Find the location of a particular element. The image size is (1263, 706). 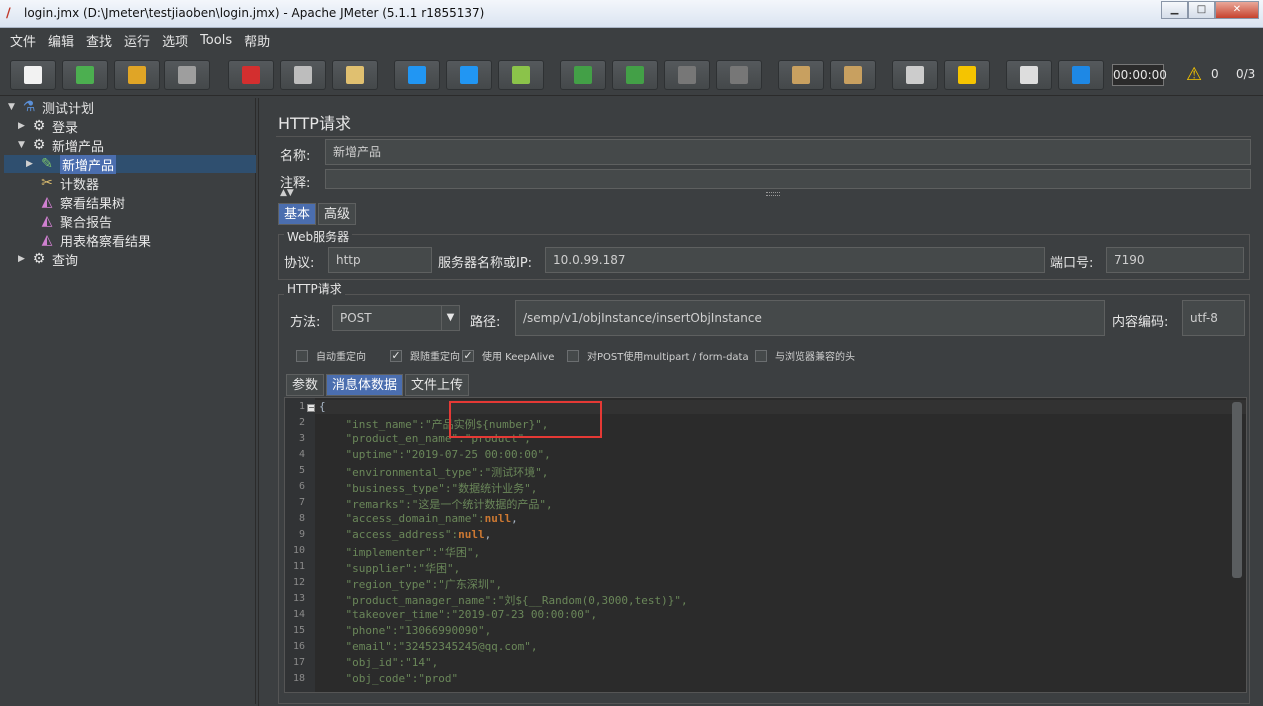

encoding-label: 内容编码: is located at coordinates (1140, 322).